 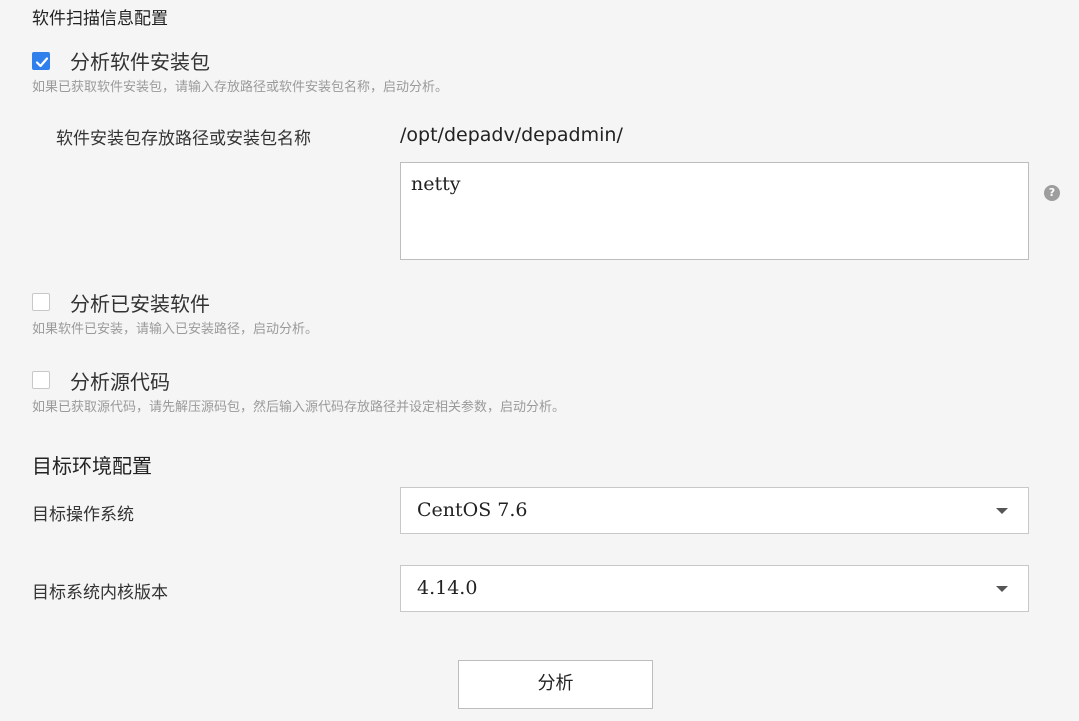 I want to click on analyze-installed-hint: 如果软件已安装，请输入已安装路径，启动分析。, so click(x=175, y=329).